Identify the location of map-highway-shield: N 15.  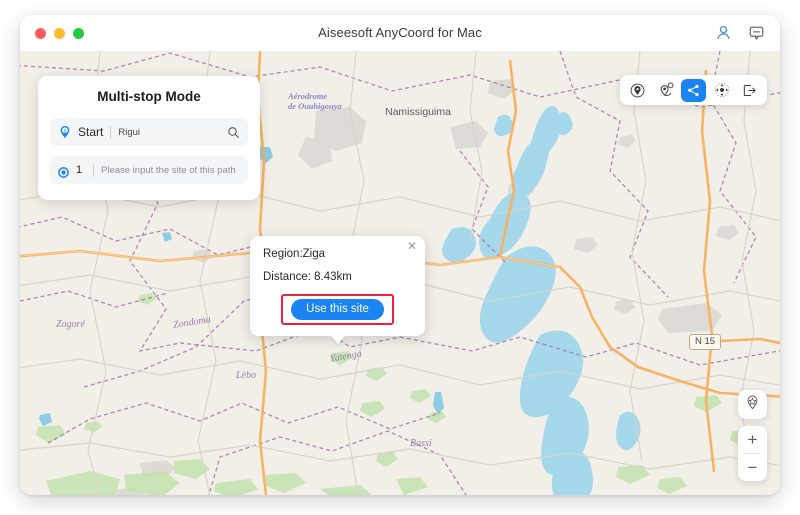
(705, 342).